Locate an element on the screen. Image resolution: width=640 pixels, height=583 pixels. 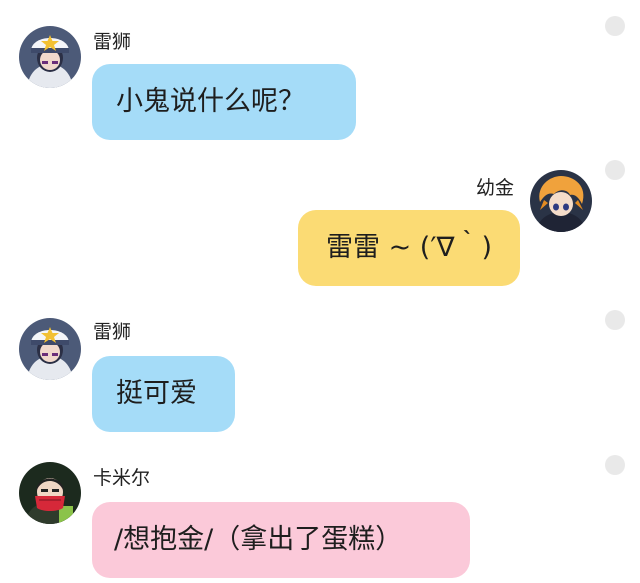
message-bubble: /想抱金/（拿出了蛋糕） is located at coordinates (281, 540).